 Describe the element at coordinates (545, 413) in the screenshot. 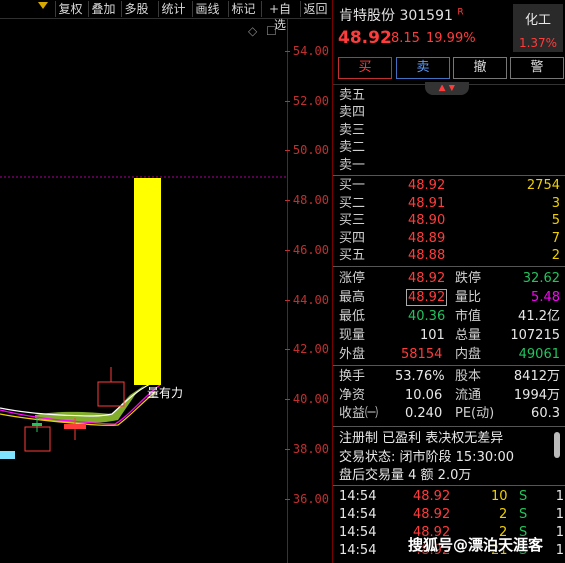

I see `pe-value: 60.3` at that location.